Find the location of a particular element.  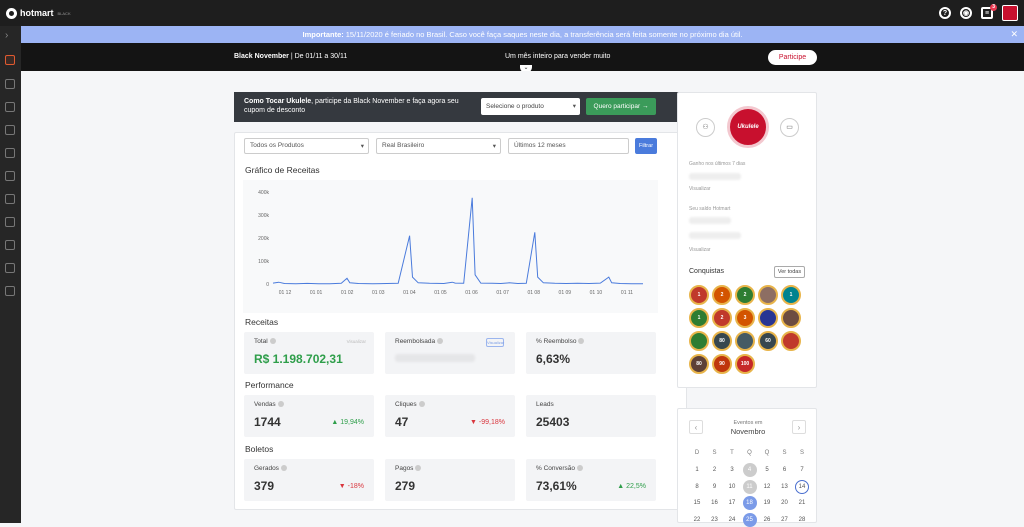

product-filter: Todos os Produtos is located at coordinates (306, 146).